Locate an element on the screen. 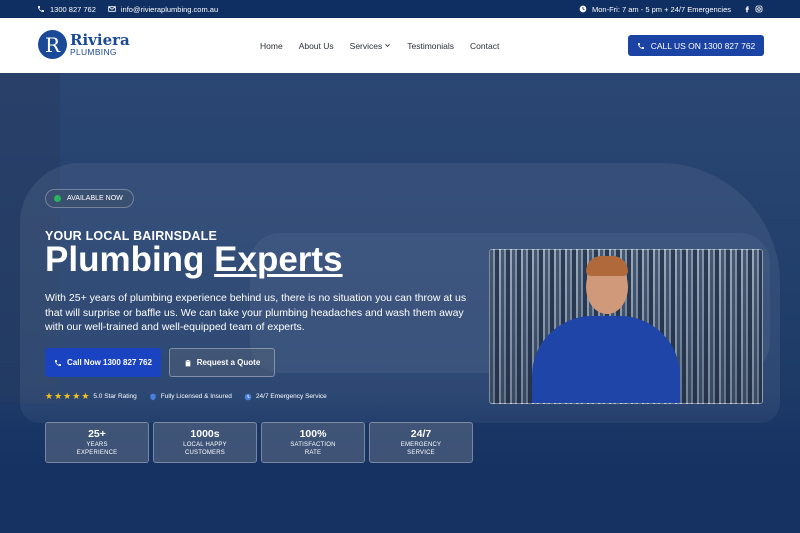 The image size is (800, 533). stat-label-line-2: SERVICE is located at coordinates (421, 452).